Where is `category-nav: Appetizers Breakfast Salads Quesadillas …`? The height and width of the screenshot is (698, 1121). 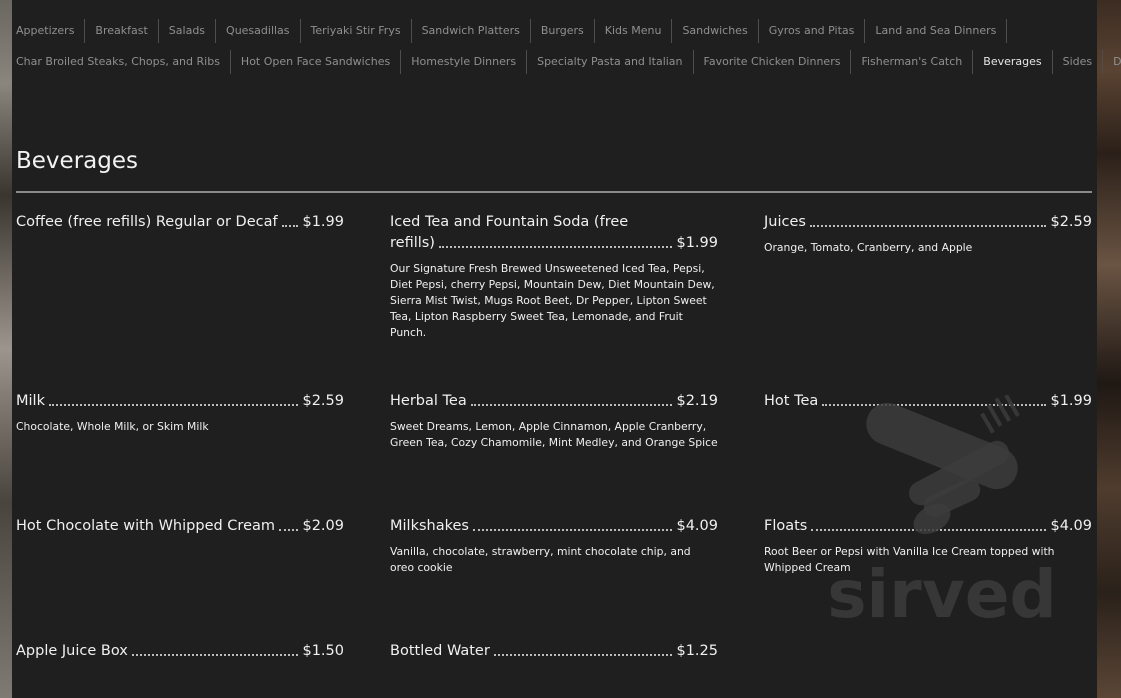
category-nav: Appetizers Breakfast Salads Quesadillas … is located at coordinates (568, 46).